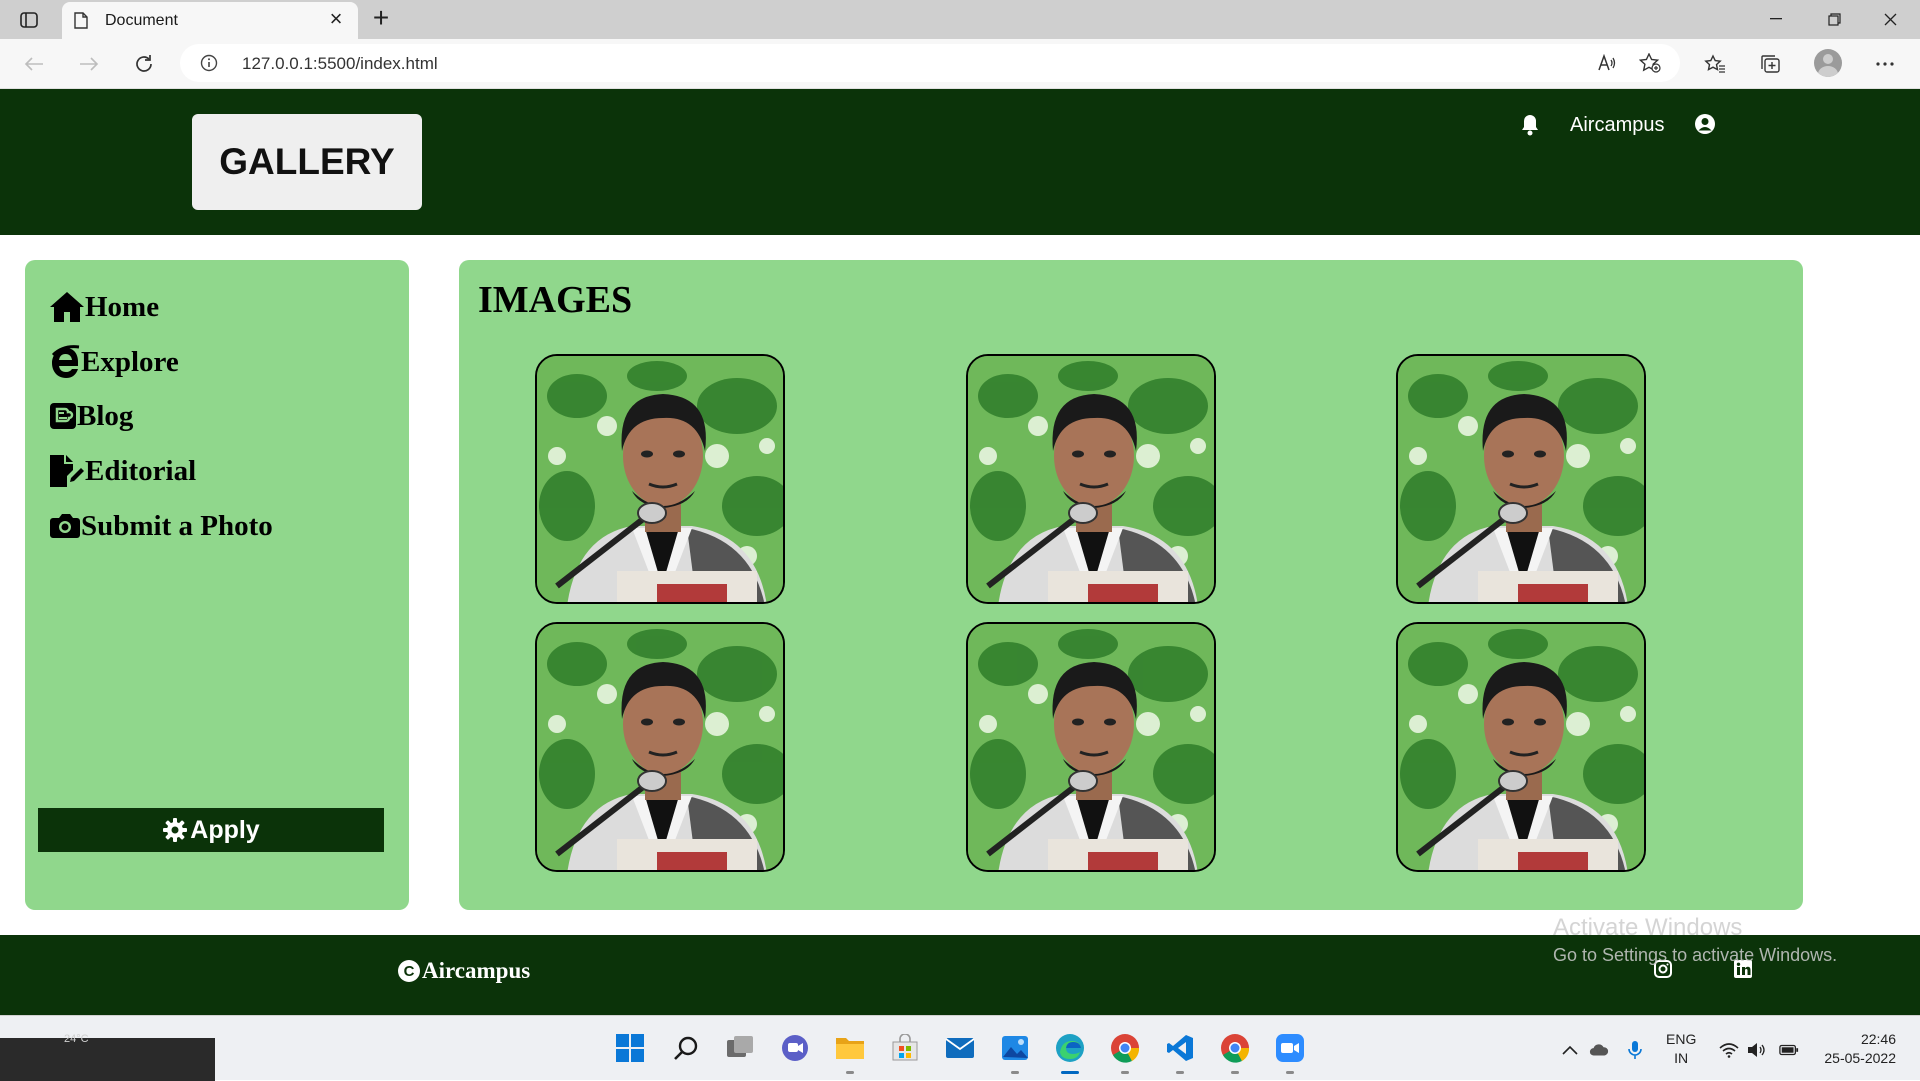 The height and width of the screenshot is (1081, 1920). I want to click on windows-logo-icon, so click(630, 1048).